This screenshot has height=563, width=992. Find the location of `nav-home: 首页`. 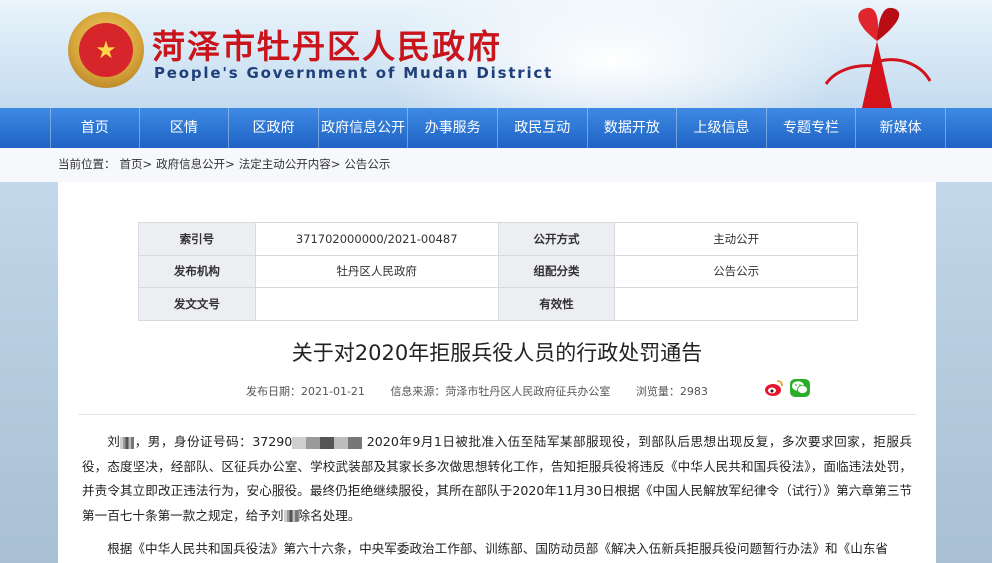

nav-home: 首页 is located at coordinates (95, 128).